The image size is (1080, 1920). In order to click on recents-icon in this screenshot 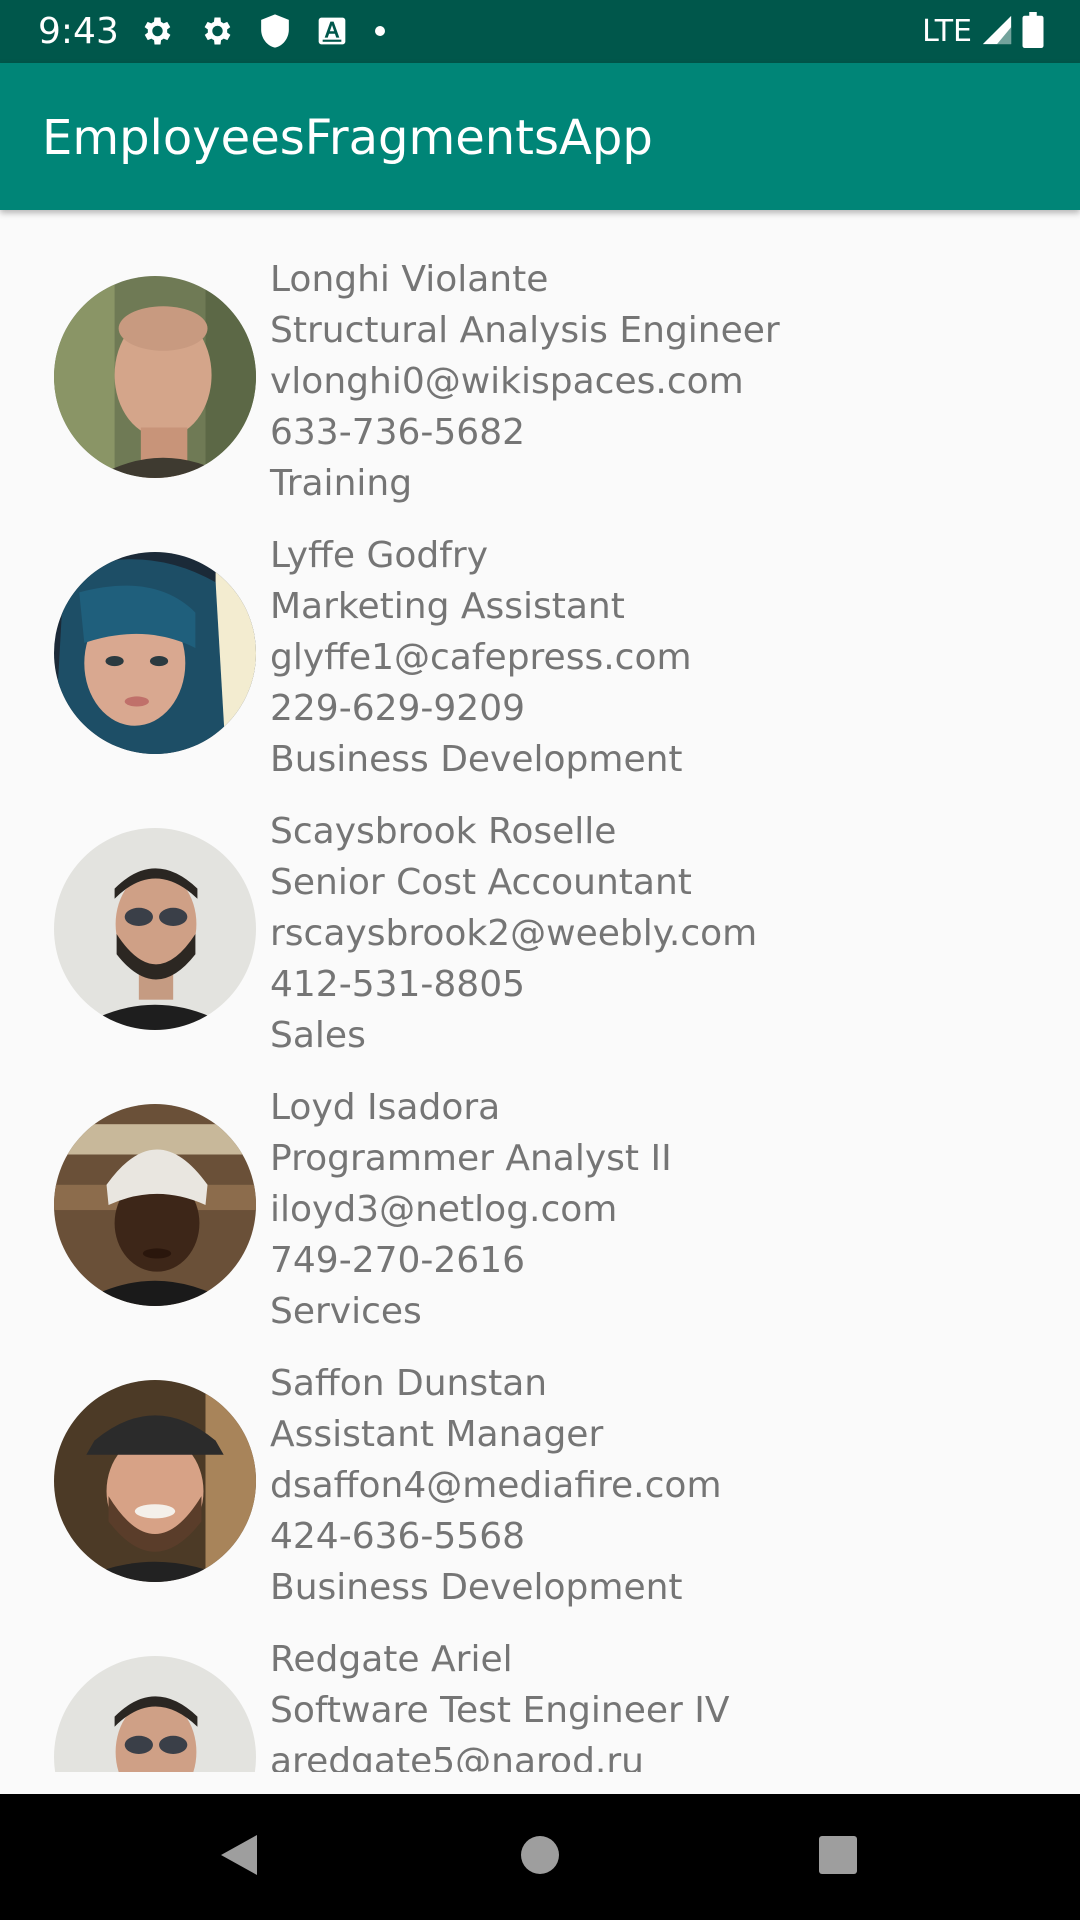, I will do `click(838, 1857)`.